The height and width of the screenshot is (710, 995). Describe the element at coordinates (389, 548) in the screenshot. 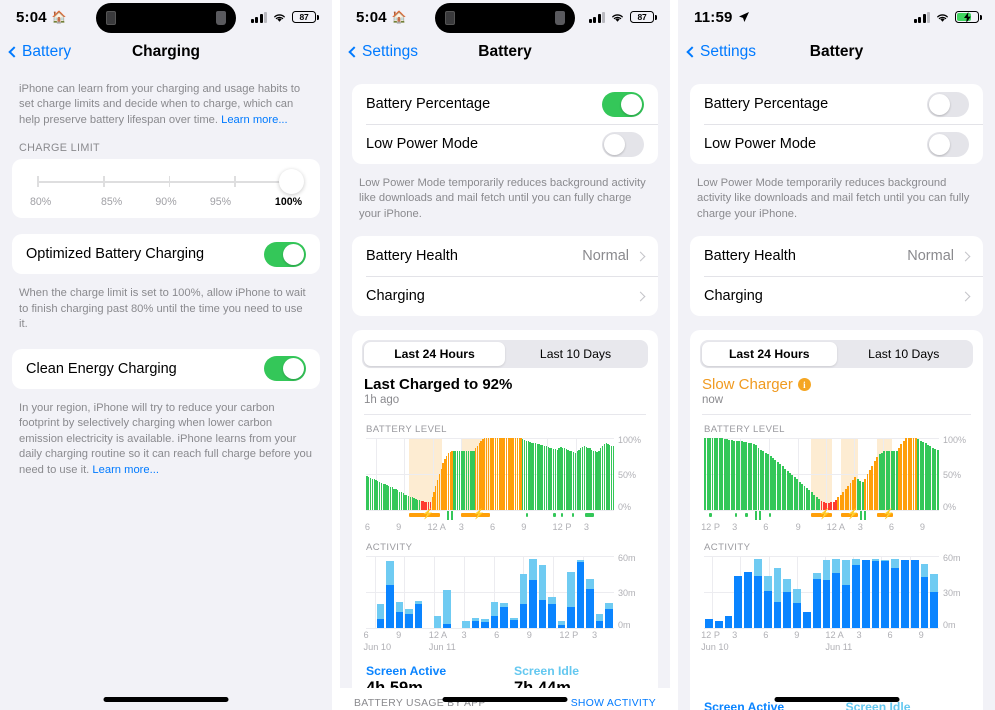

I see `activity-chart-title-2: ACTIVITY` at that location.